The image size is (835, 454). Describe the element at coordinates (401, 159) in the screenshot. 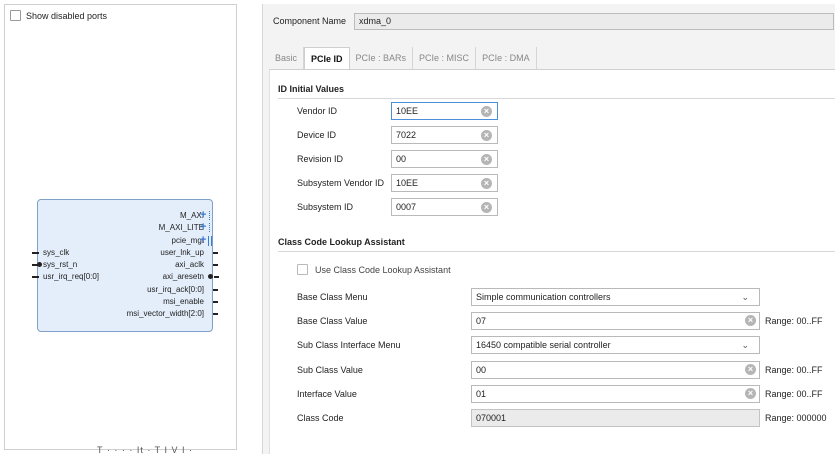

I see `revision-id-value: 00` at that location.